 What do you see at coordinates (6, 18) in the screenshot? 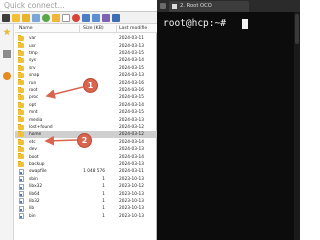
I see `terminal-icon` at bounding box center [6, 18].